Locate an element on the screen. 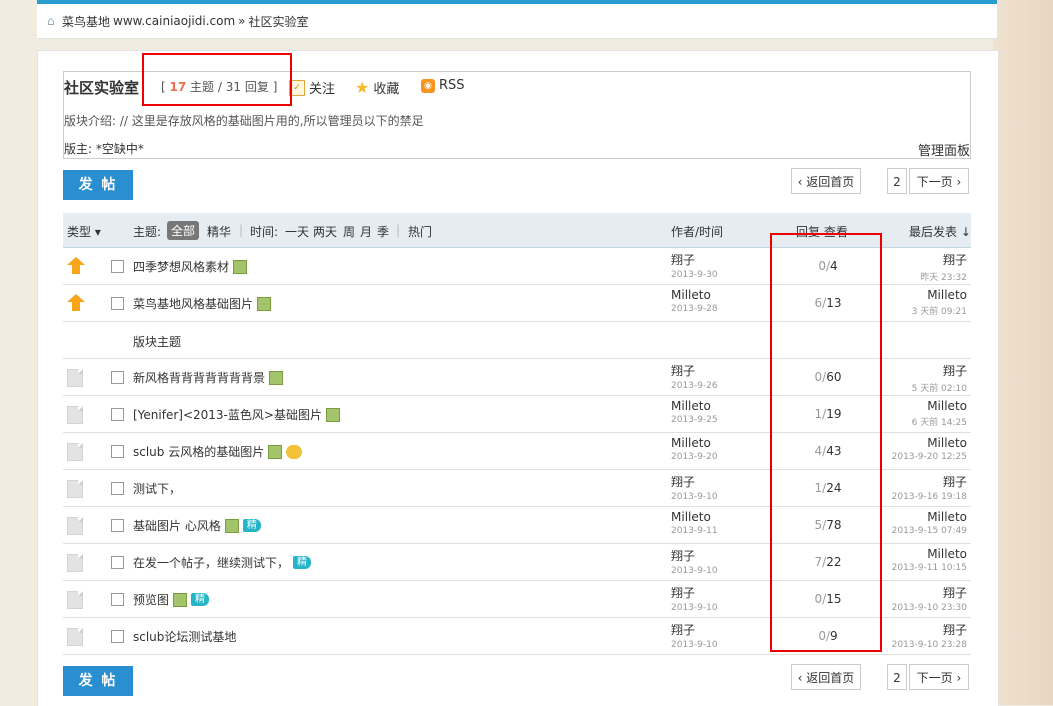  thread-author: Milleto 2013-9-28 is located at coordinates (694, 301).